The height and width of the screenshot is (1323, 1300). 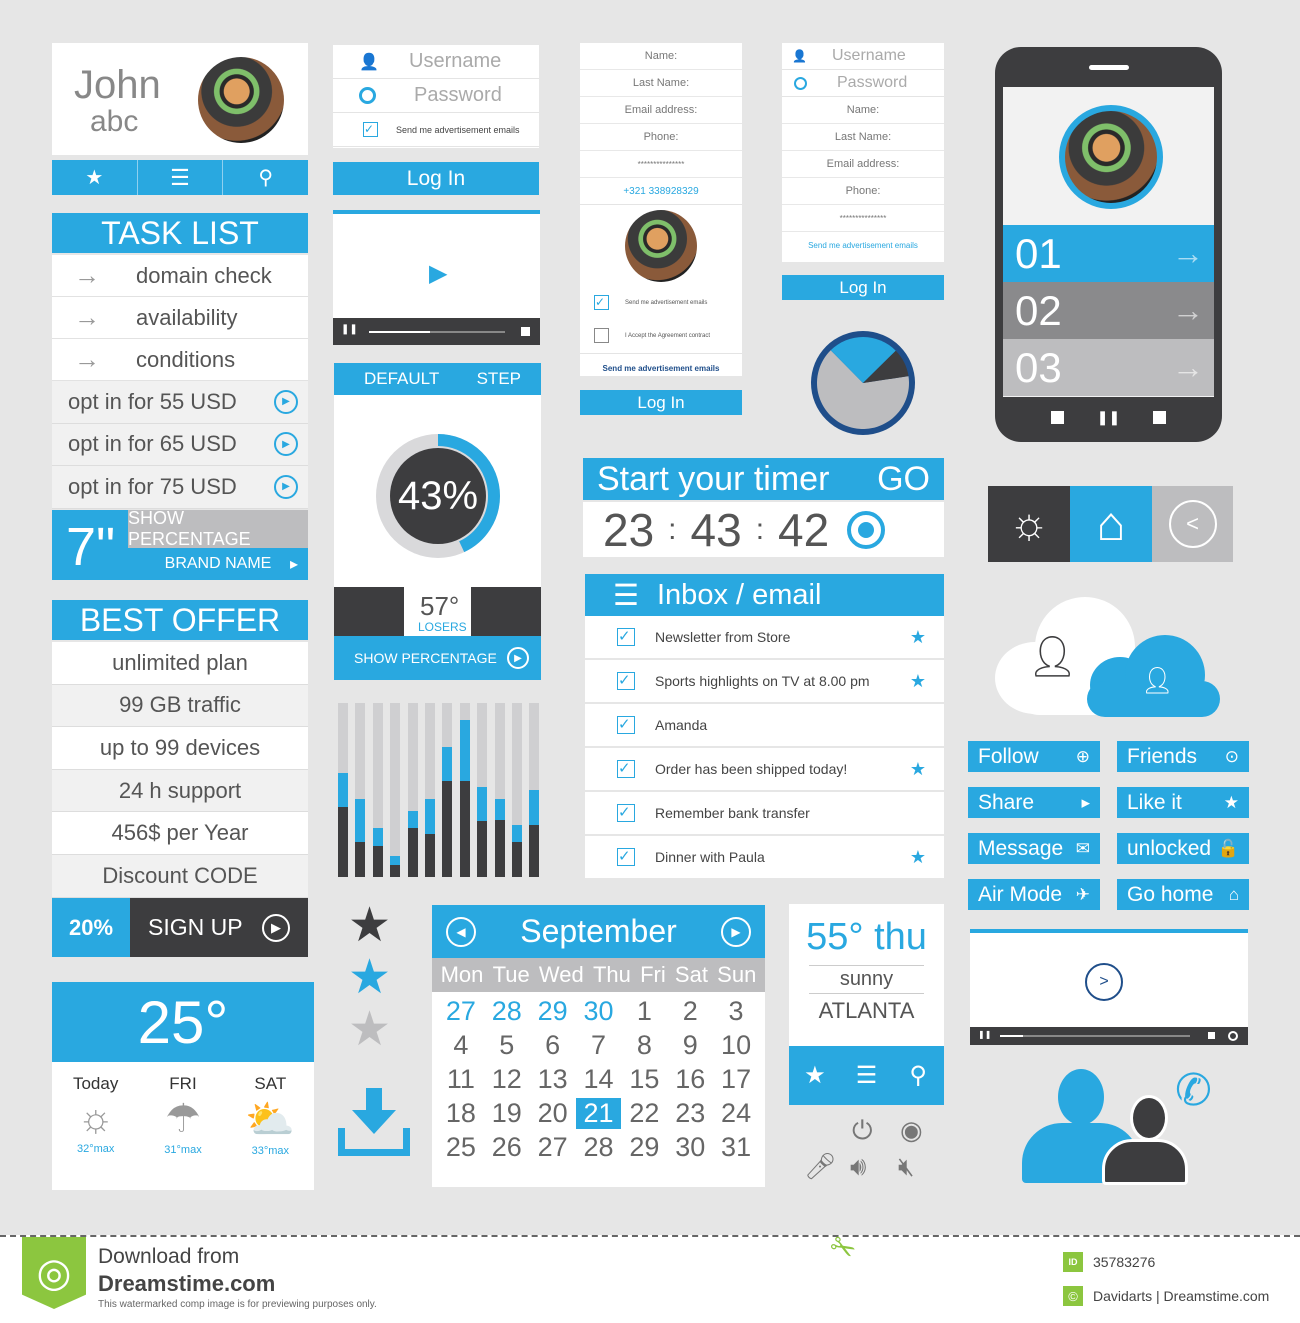 I want to click on register-login-button: Log In, so click(x=661, y=402).